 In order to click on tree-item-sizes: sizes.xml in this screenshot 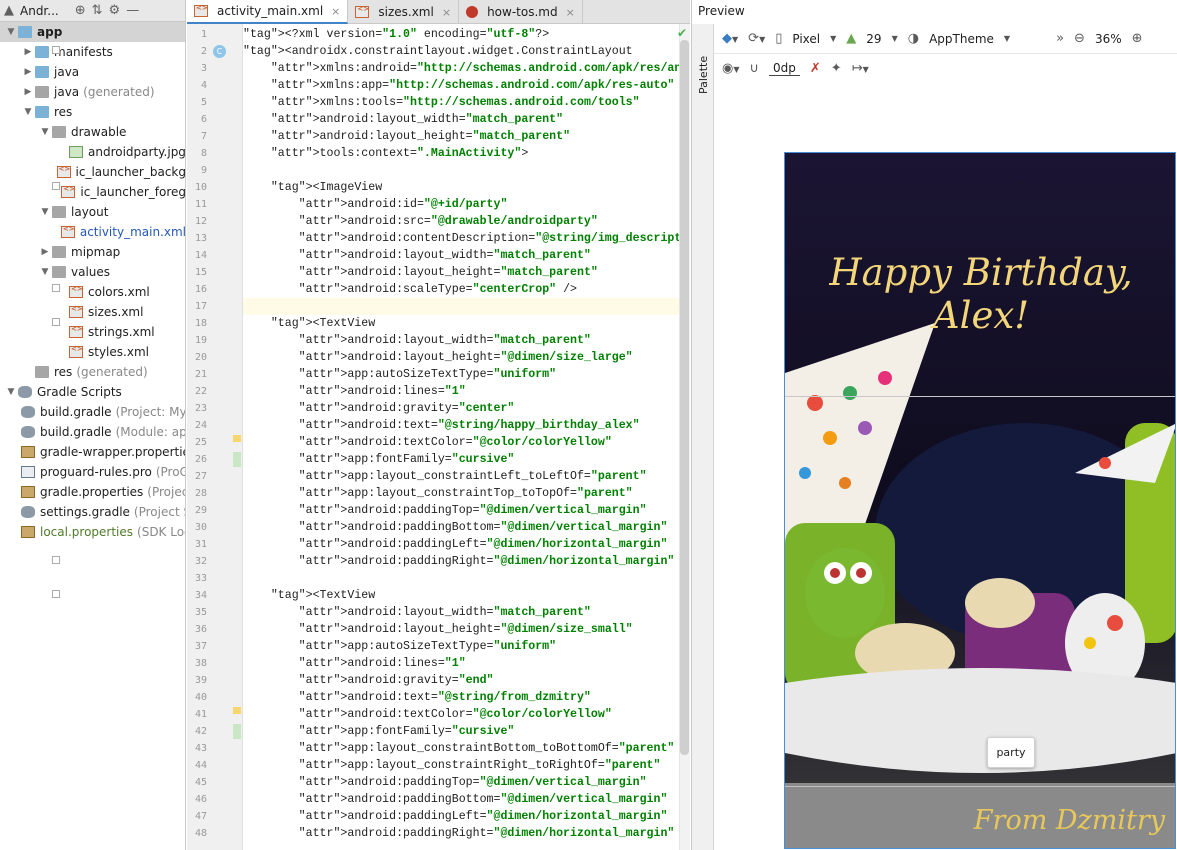, I will do `click(92, 312)`.